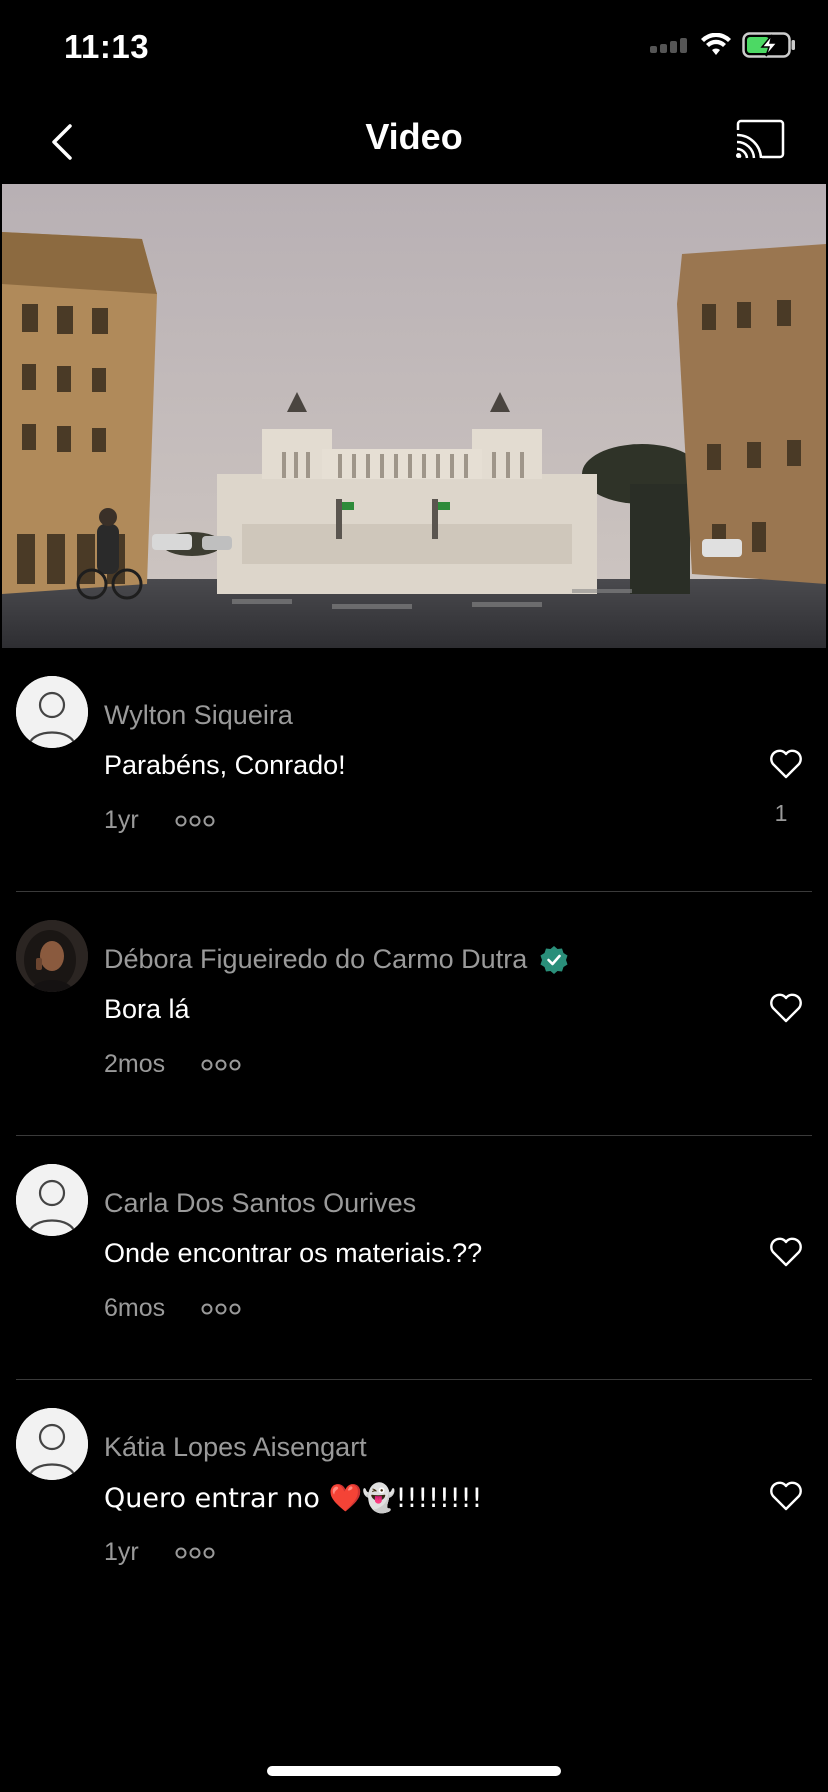  I want to click on comment-author-name: Carla Dos Santos Ourives, so click(260, 1203).